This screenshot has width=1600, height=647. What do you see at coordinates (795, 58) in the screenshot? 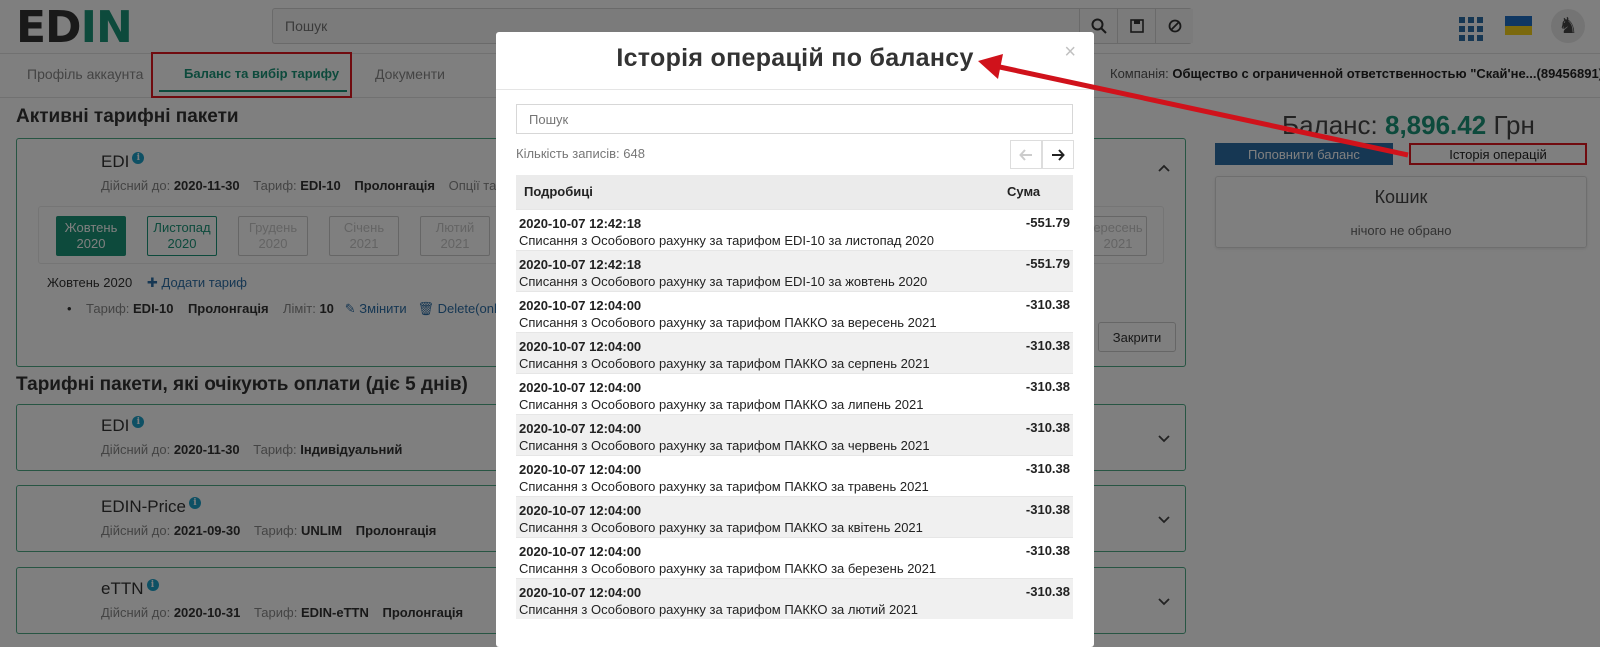
I see `modal-title: Історія операцій по балансу` at bounding box center [795, 58].